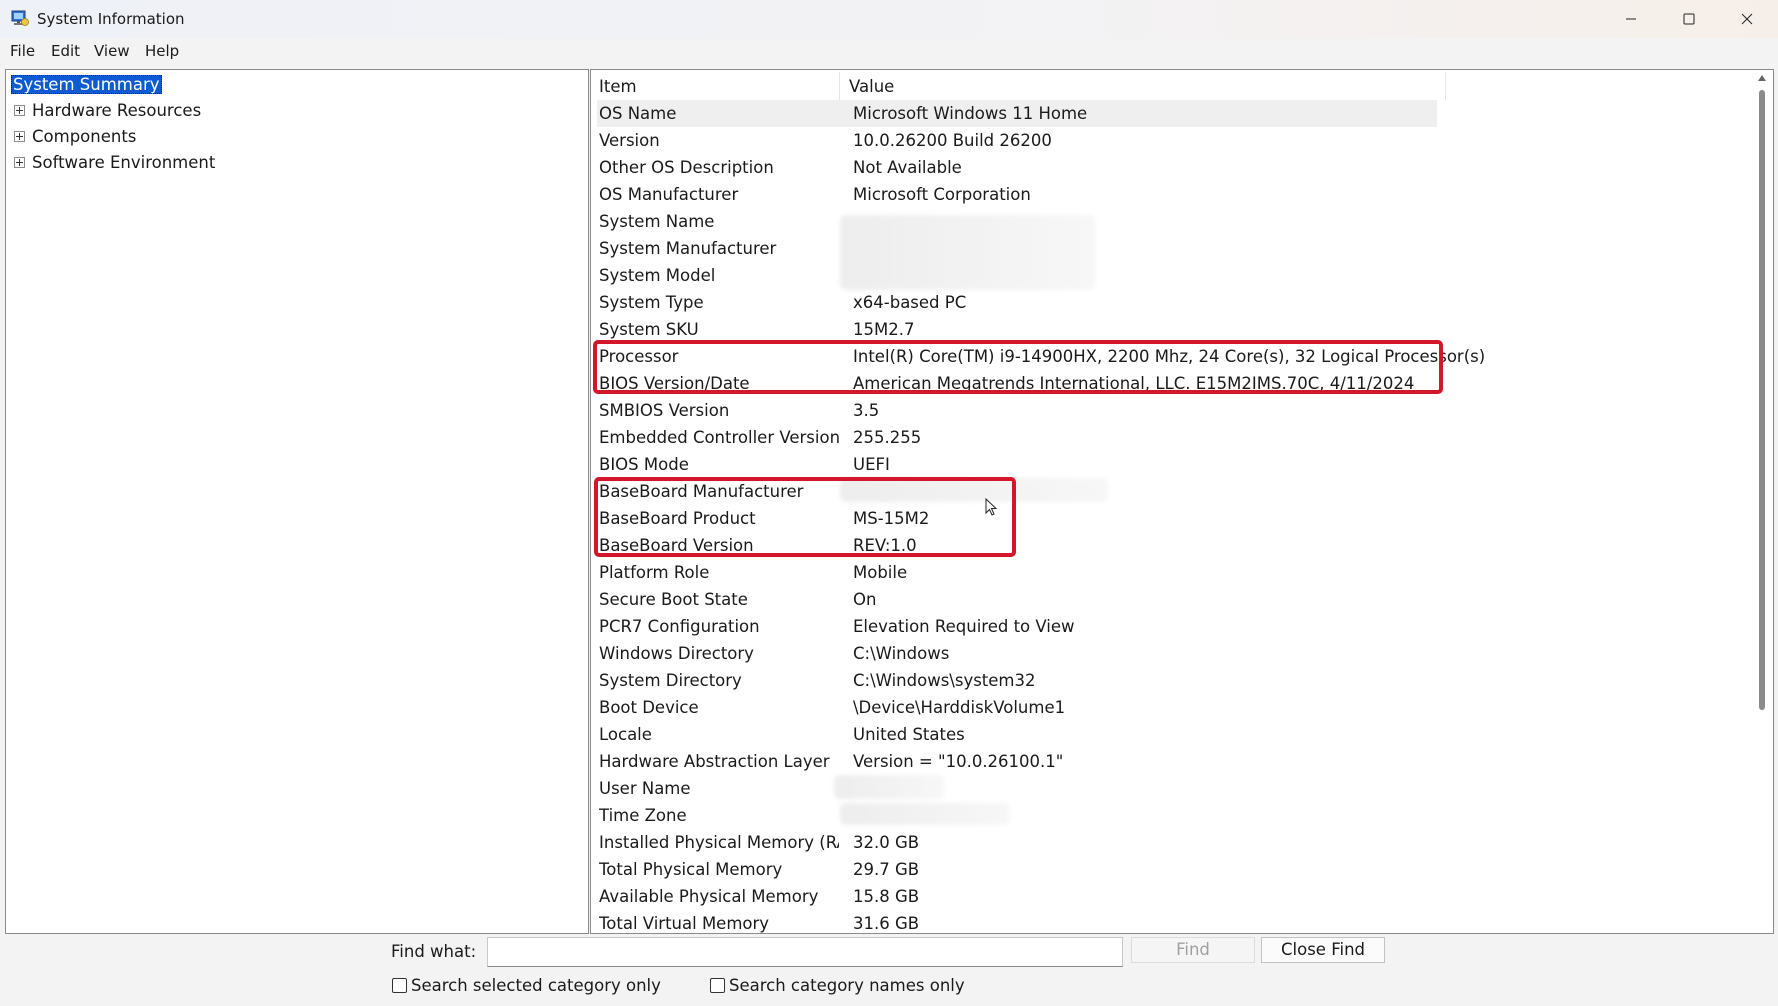 The width and height of the screenshot is (1778, 1006). What do you see at coordinates (1017, 680) in the screenshot?
I see `table-row: System Directory C:\Windows\system32` at bounding box center [1017, 680].